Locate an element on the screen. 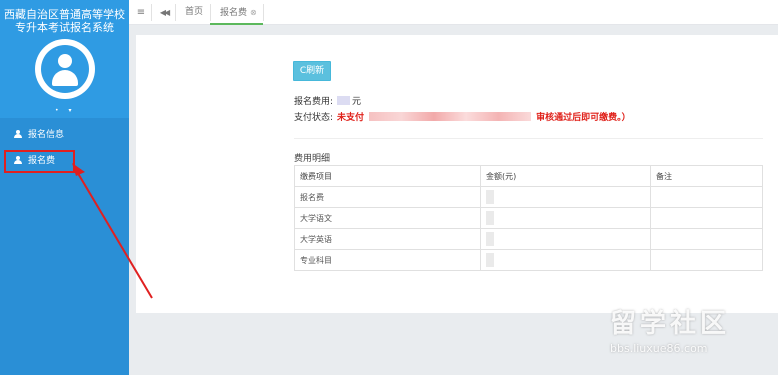 This screenshot has height=375, width=778. system-title-line2: 专升本考试报名系统 is located at coordinates (64, 27).